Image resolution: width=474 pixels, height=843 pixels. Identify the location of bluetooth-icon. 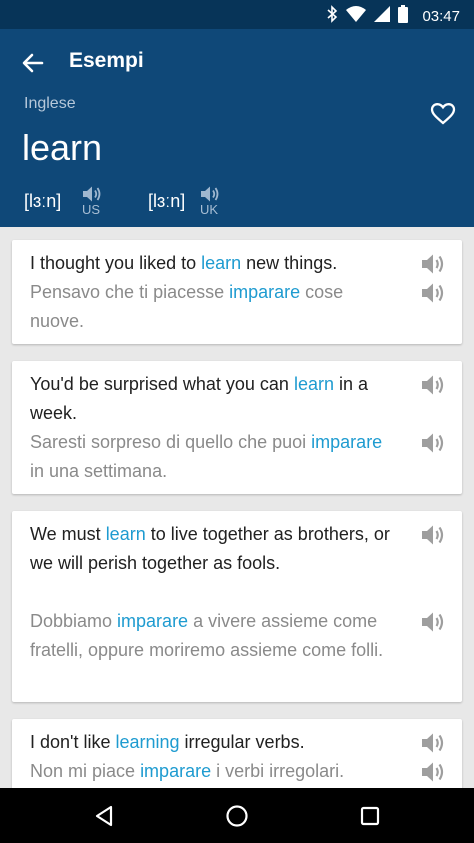
(332, 16).